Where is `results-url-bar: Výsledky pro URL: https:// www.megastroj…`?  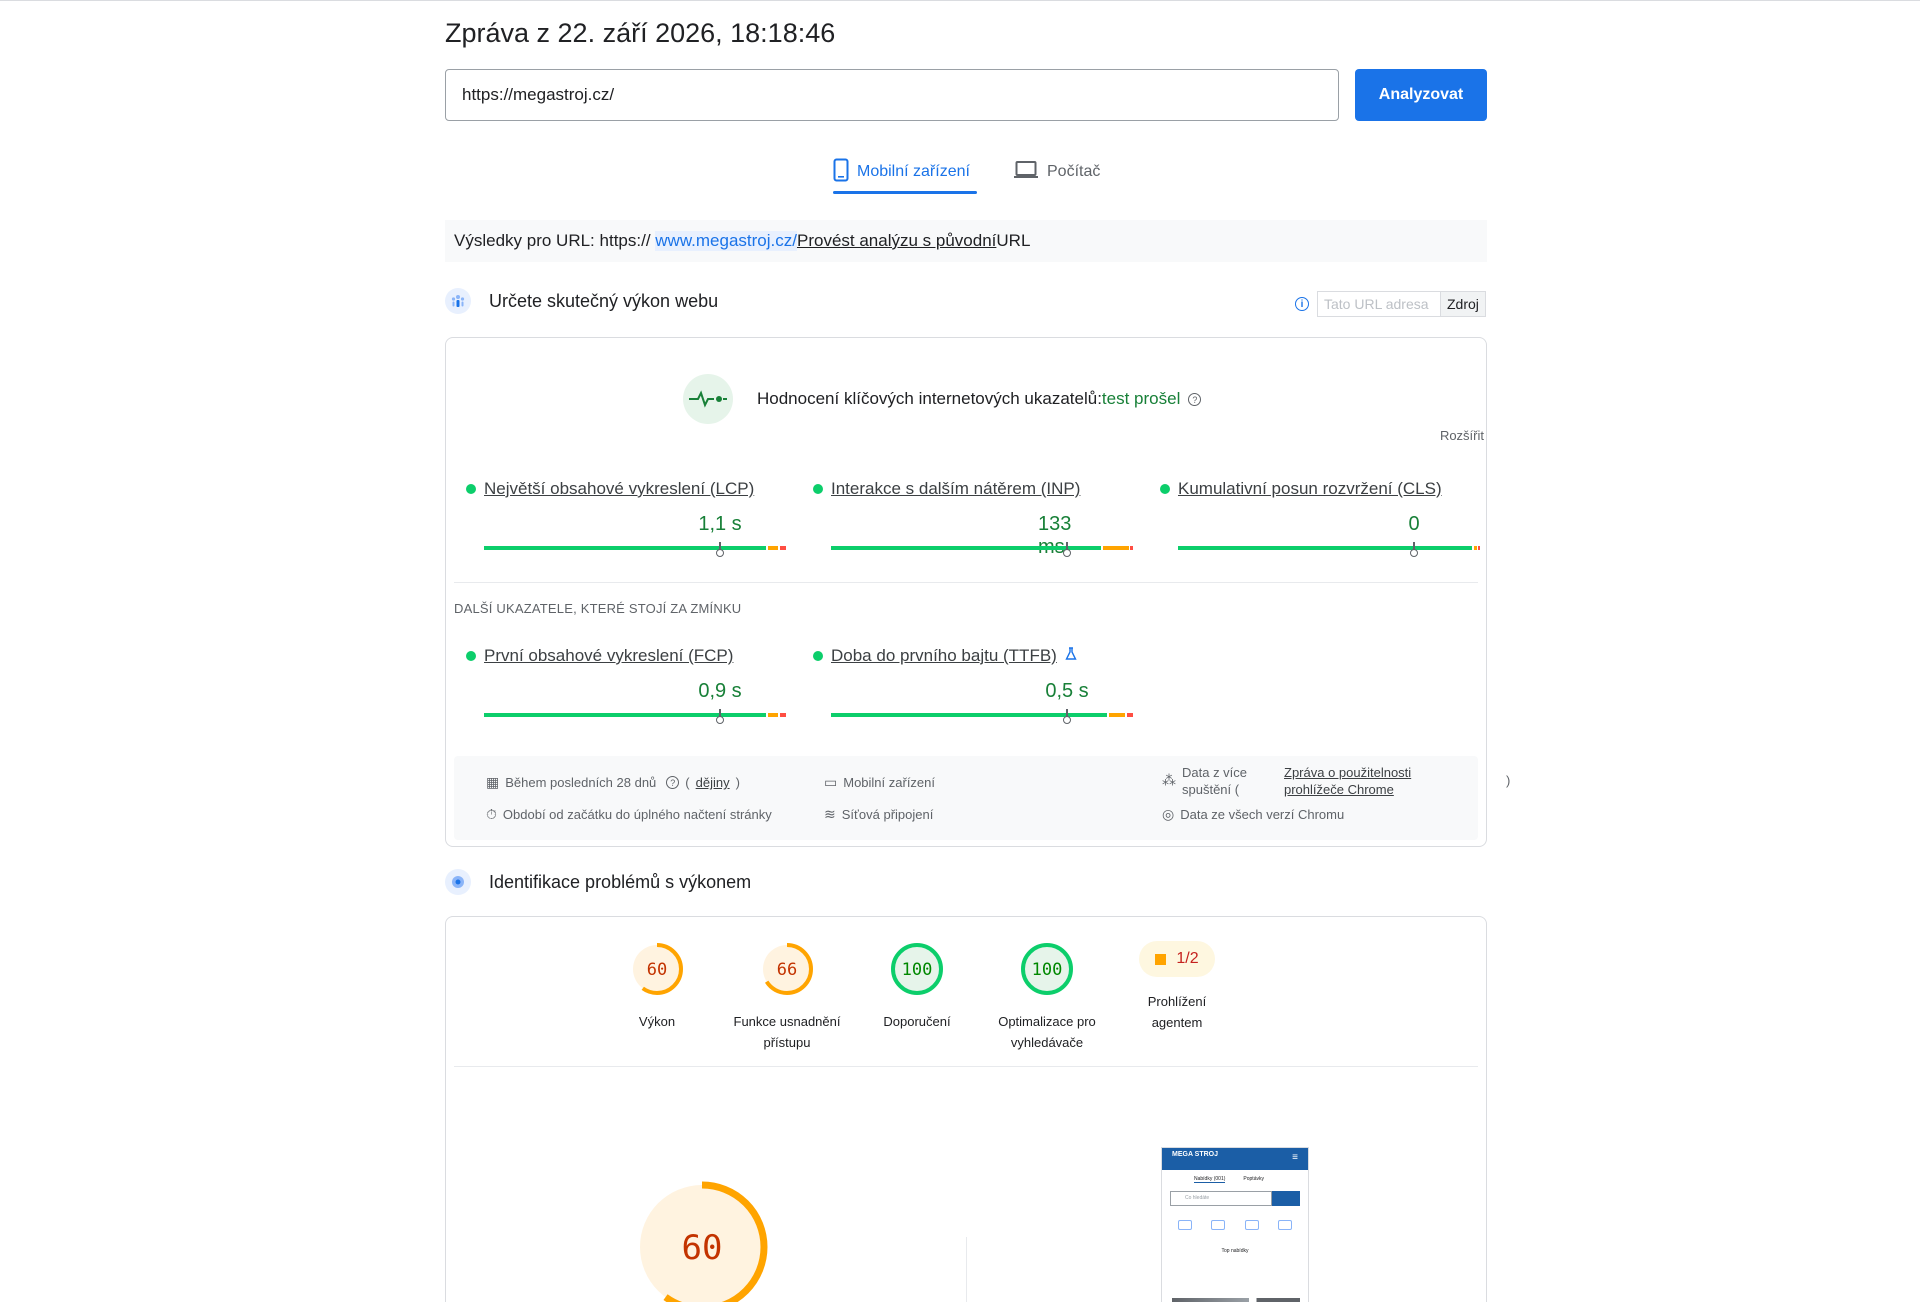 results-url-bar: Výsledky pro URL: https:// www.megastroj… is located at coordinates (966, 241).